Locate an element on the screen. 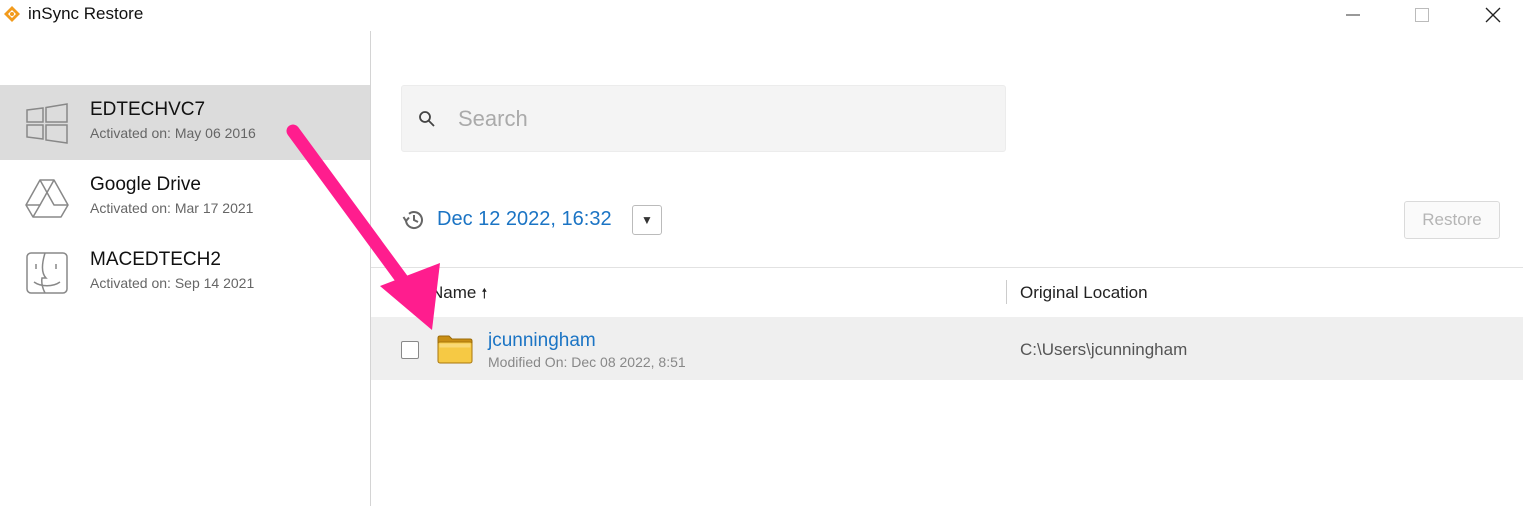 The image size is (1523, 506). search-box is located at coordinates (703, 118).